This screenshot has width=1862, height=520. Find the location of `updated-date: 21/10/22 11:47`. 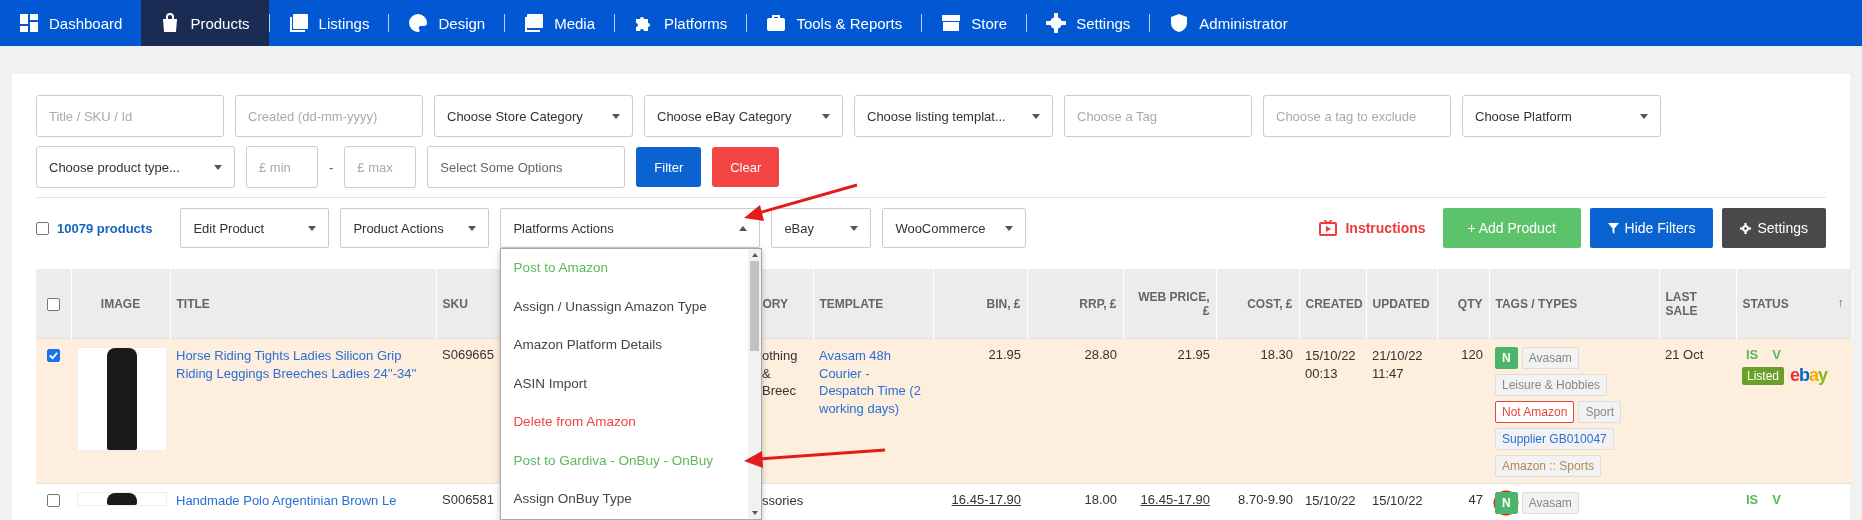

updated-date: 21/10/22 11:47 is located at coordinates (1398, 365).